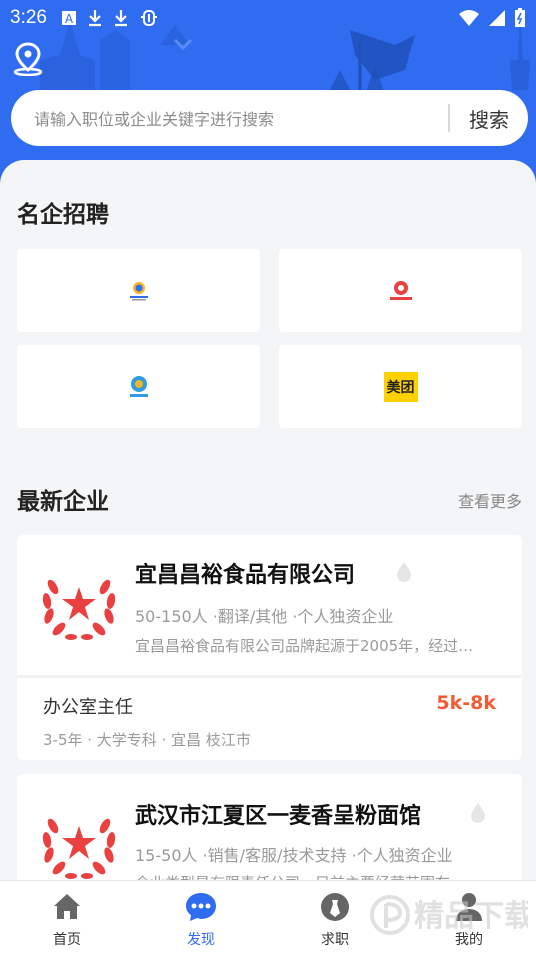  Describe the element at coordinates (88, 707) in the screenshot. I see `job-title: 办公室主任` at that location.